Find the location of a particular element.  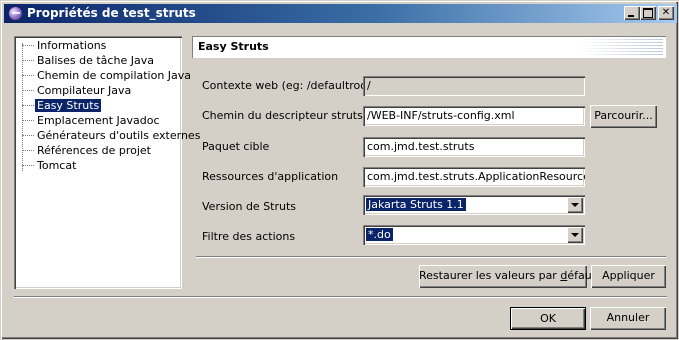

tree-item-label: Tomcat is located at coordinates (57, 165).